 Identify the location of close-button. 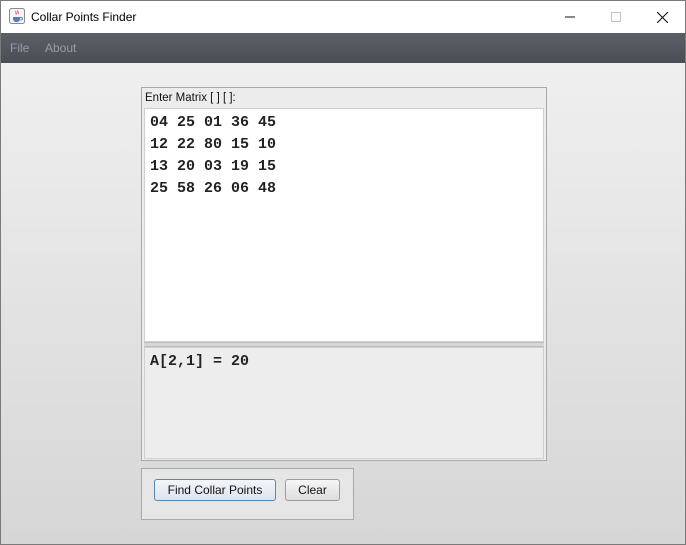
(662, 17).